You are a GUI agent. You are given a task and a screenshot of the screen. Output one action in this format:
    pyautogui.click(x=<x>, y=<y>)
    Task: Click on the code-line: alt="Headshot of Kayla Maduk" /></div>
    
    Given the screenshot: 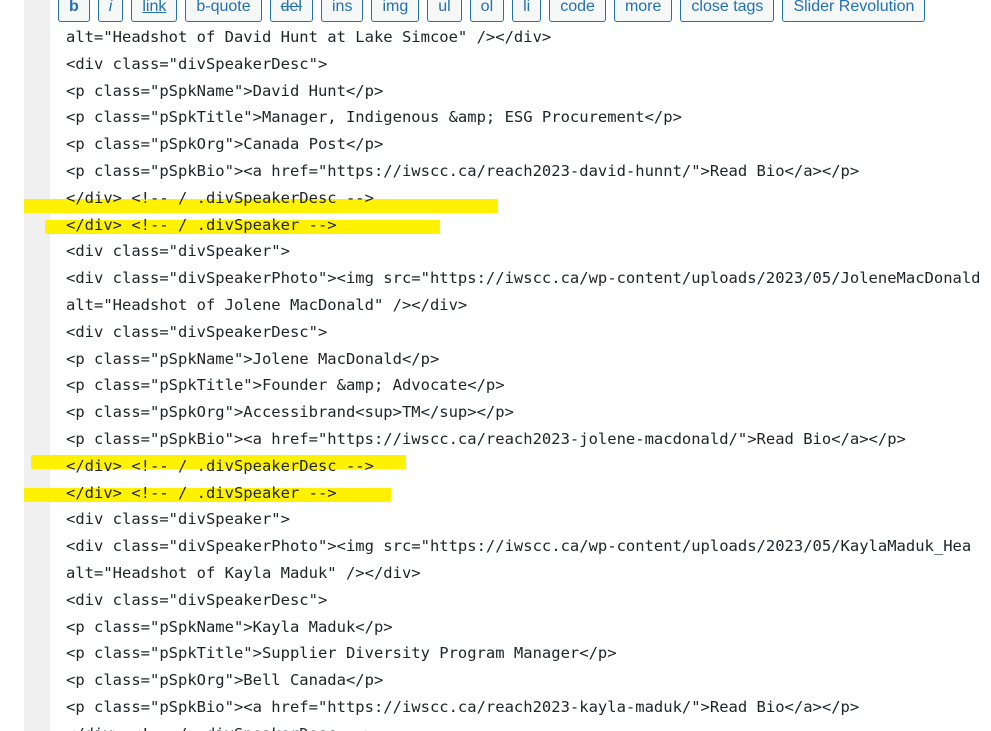 What is the action you would take?
    pyautogui.click(x=243, y=572)
    